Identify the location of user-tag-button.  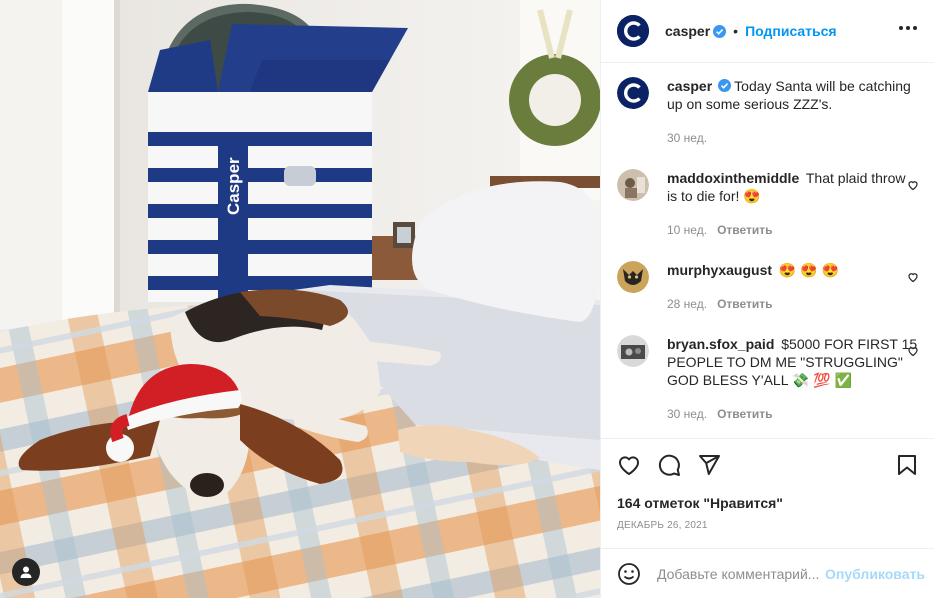
(26, 572).